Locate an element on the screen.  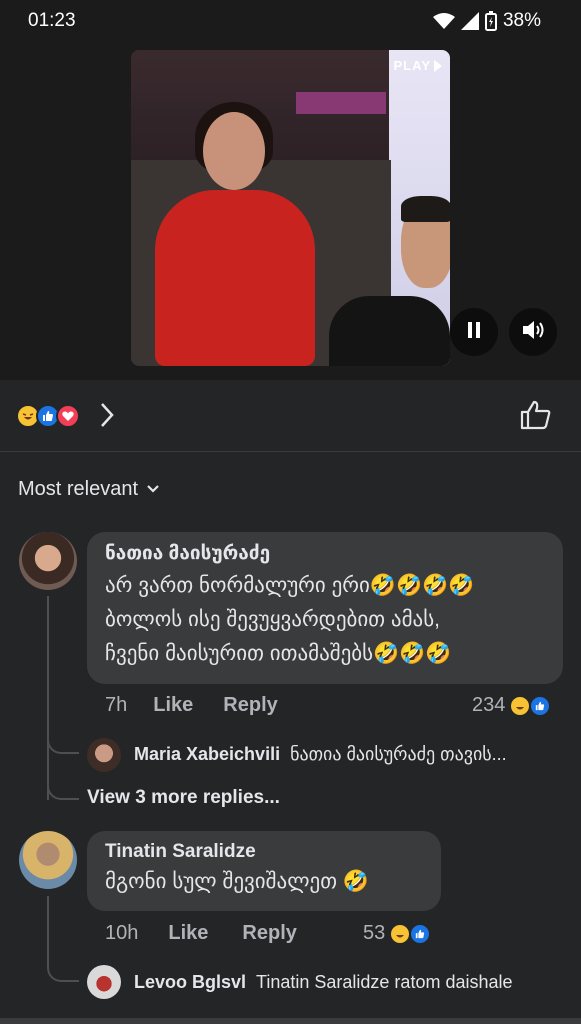
comment-author: Tinatin Saralidze is located at coordinates (264, 852).